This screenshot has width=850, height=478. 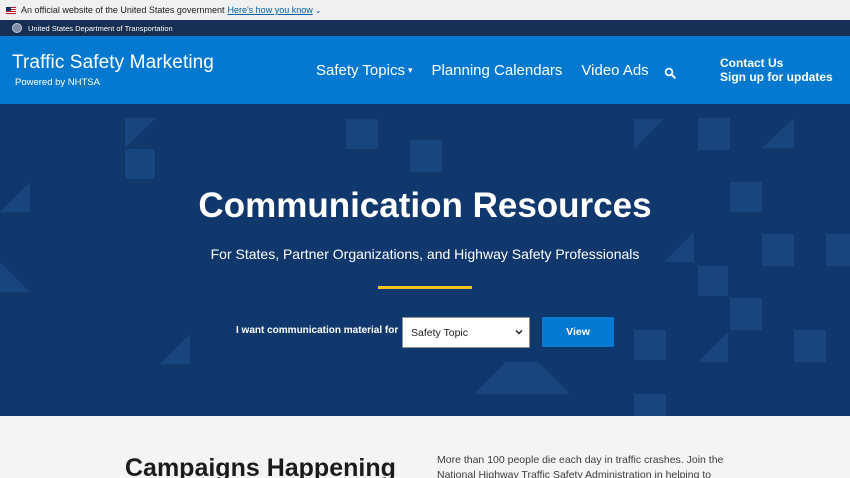 What do you see at coordinates (410, 70) in the screenshot?
I see `caret-down-icon: ▾` at bounding box center [410, 70].